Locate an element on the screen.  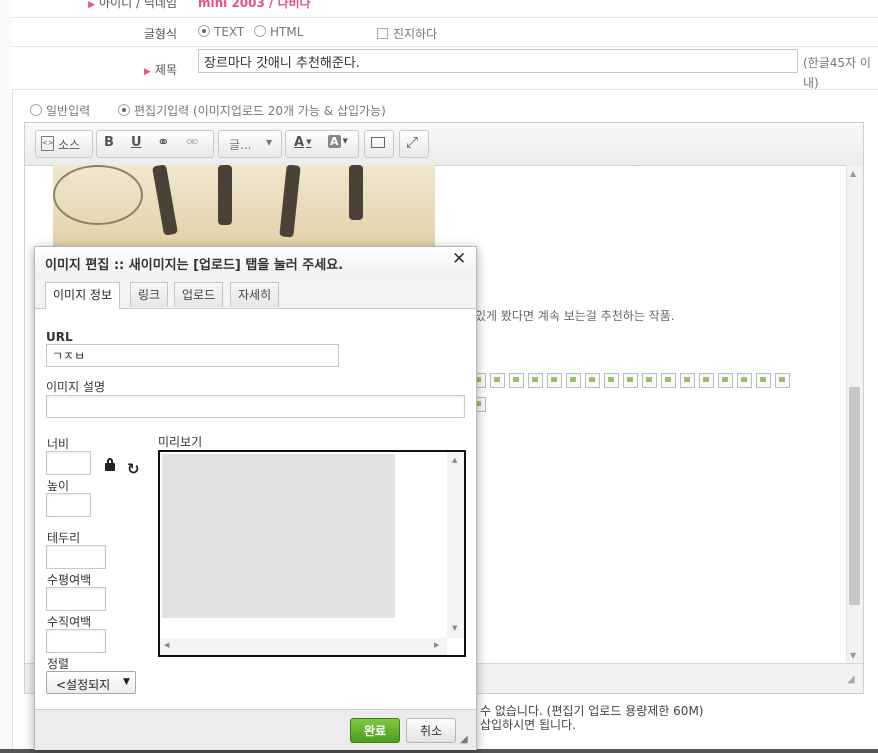
preview-label: 미리보기 is located at coordinates (180, 442).